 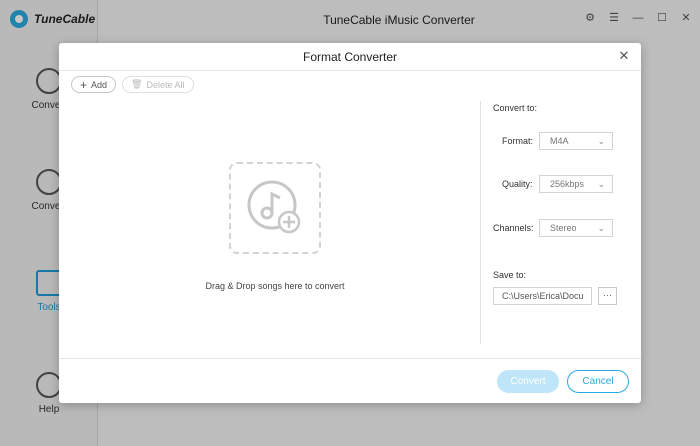 I want to click on format-value: M4A, so click(x=559, y=141).